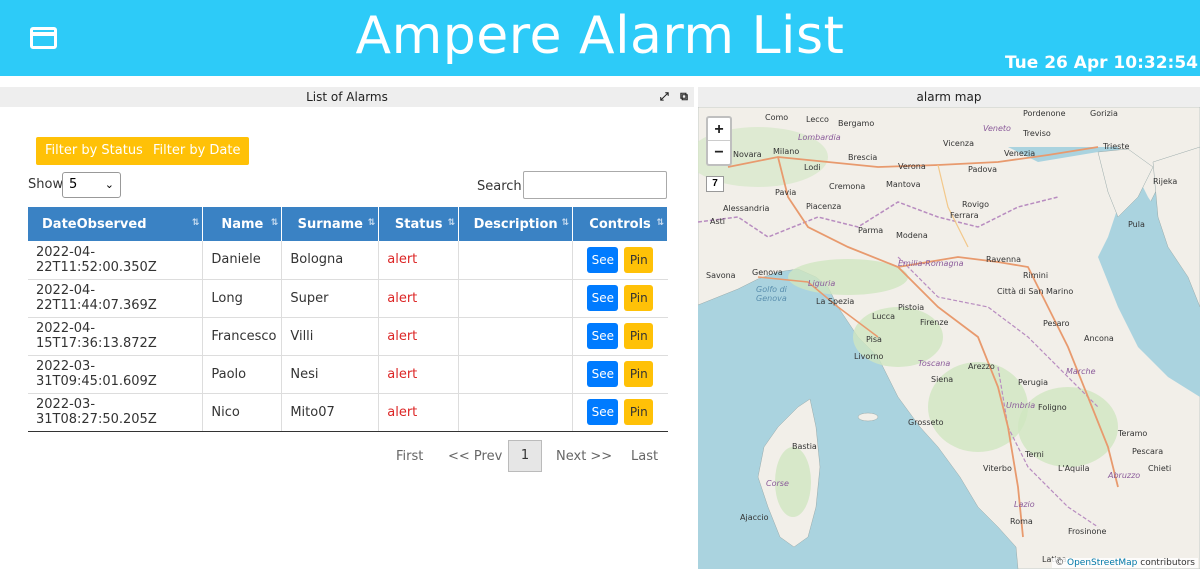 The width and height of the screenshot is (1200, 572). Describe the element at coordinates (502, 186) in the screenshot. I see `search-label: Search:` at that location.